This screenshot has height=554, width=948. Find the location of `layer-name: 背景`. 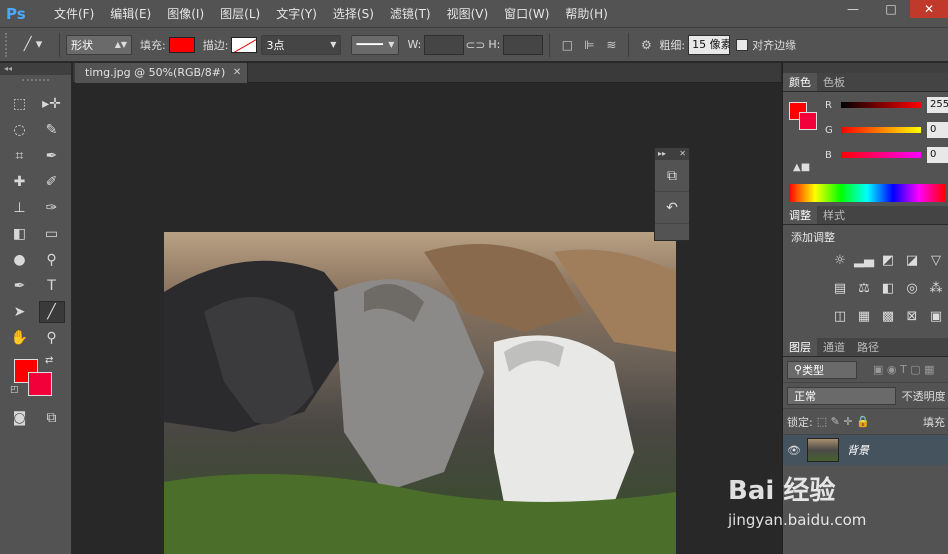

layer-name: 背景 is located at coordinates (858, 450).